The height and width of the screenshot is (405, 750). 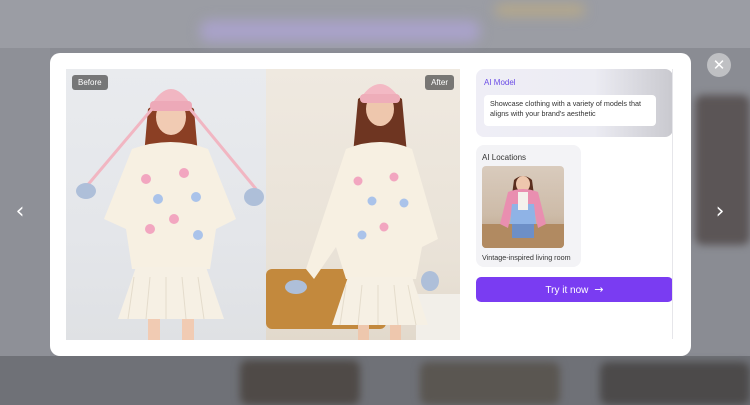 I want to click on ai-locations-title: AI Locations, so click(x=504, y=157).